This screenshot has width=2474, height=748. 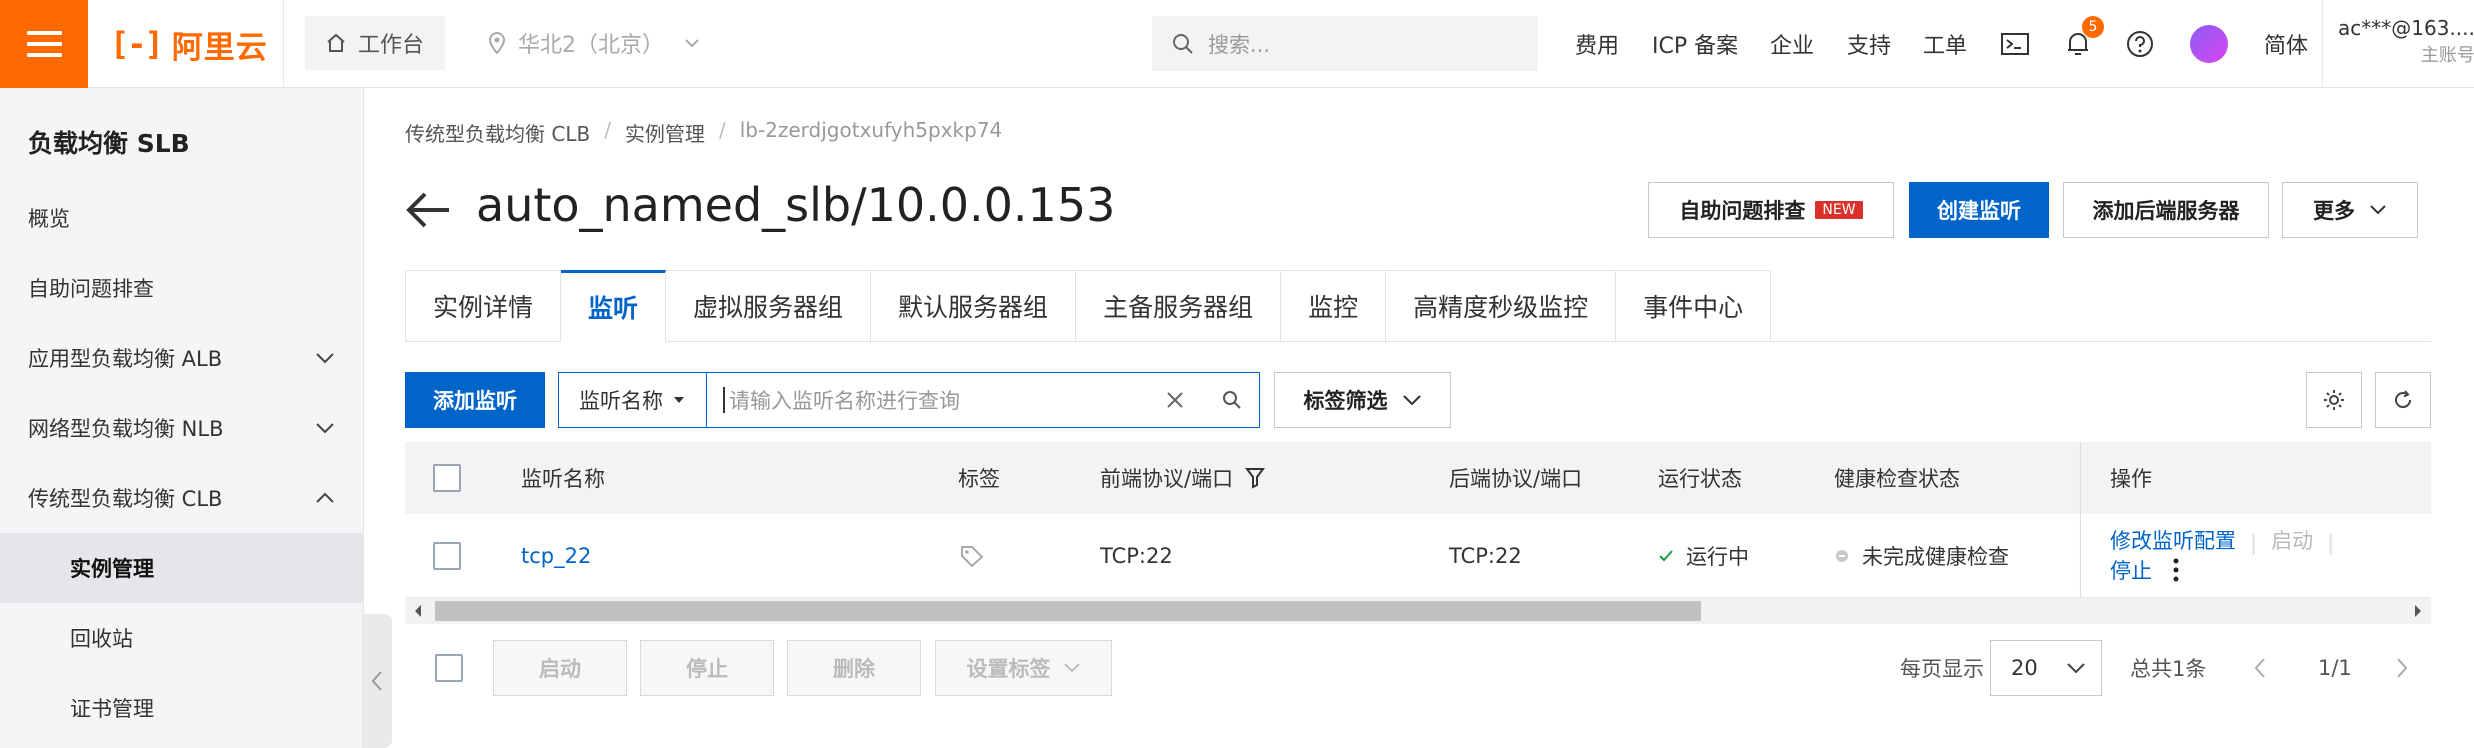 I want to click on actions-line-2: 停止, so click(x=2145, y=575).